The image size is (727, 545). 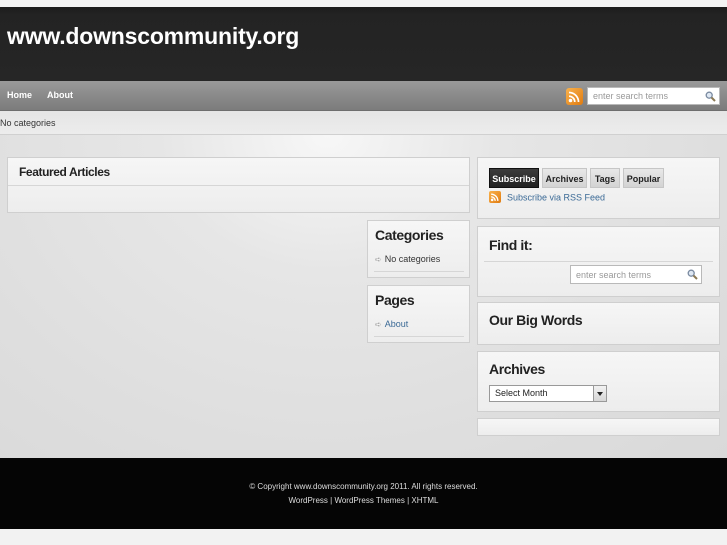 What do you see at coordinates (598, 381) in the screenshot?
I see `archives-panel: Archives Select Month` at bounding box center [598, 381].